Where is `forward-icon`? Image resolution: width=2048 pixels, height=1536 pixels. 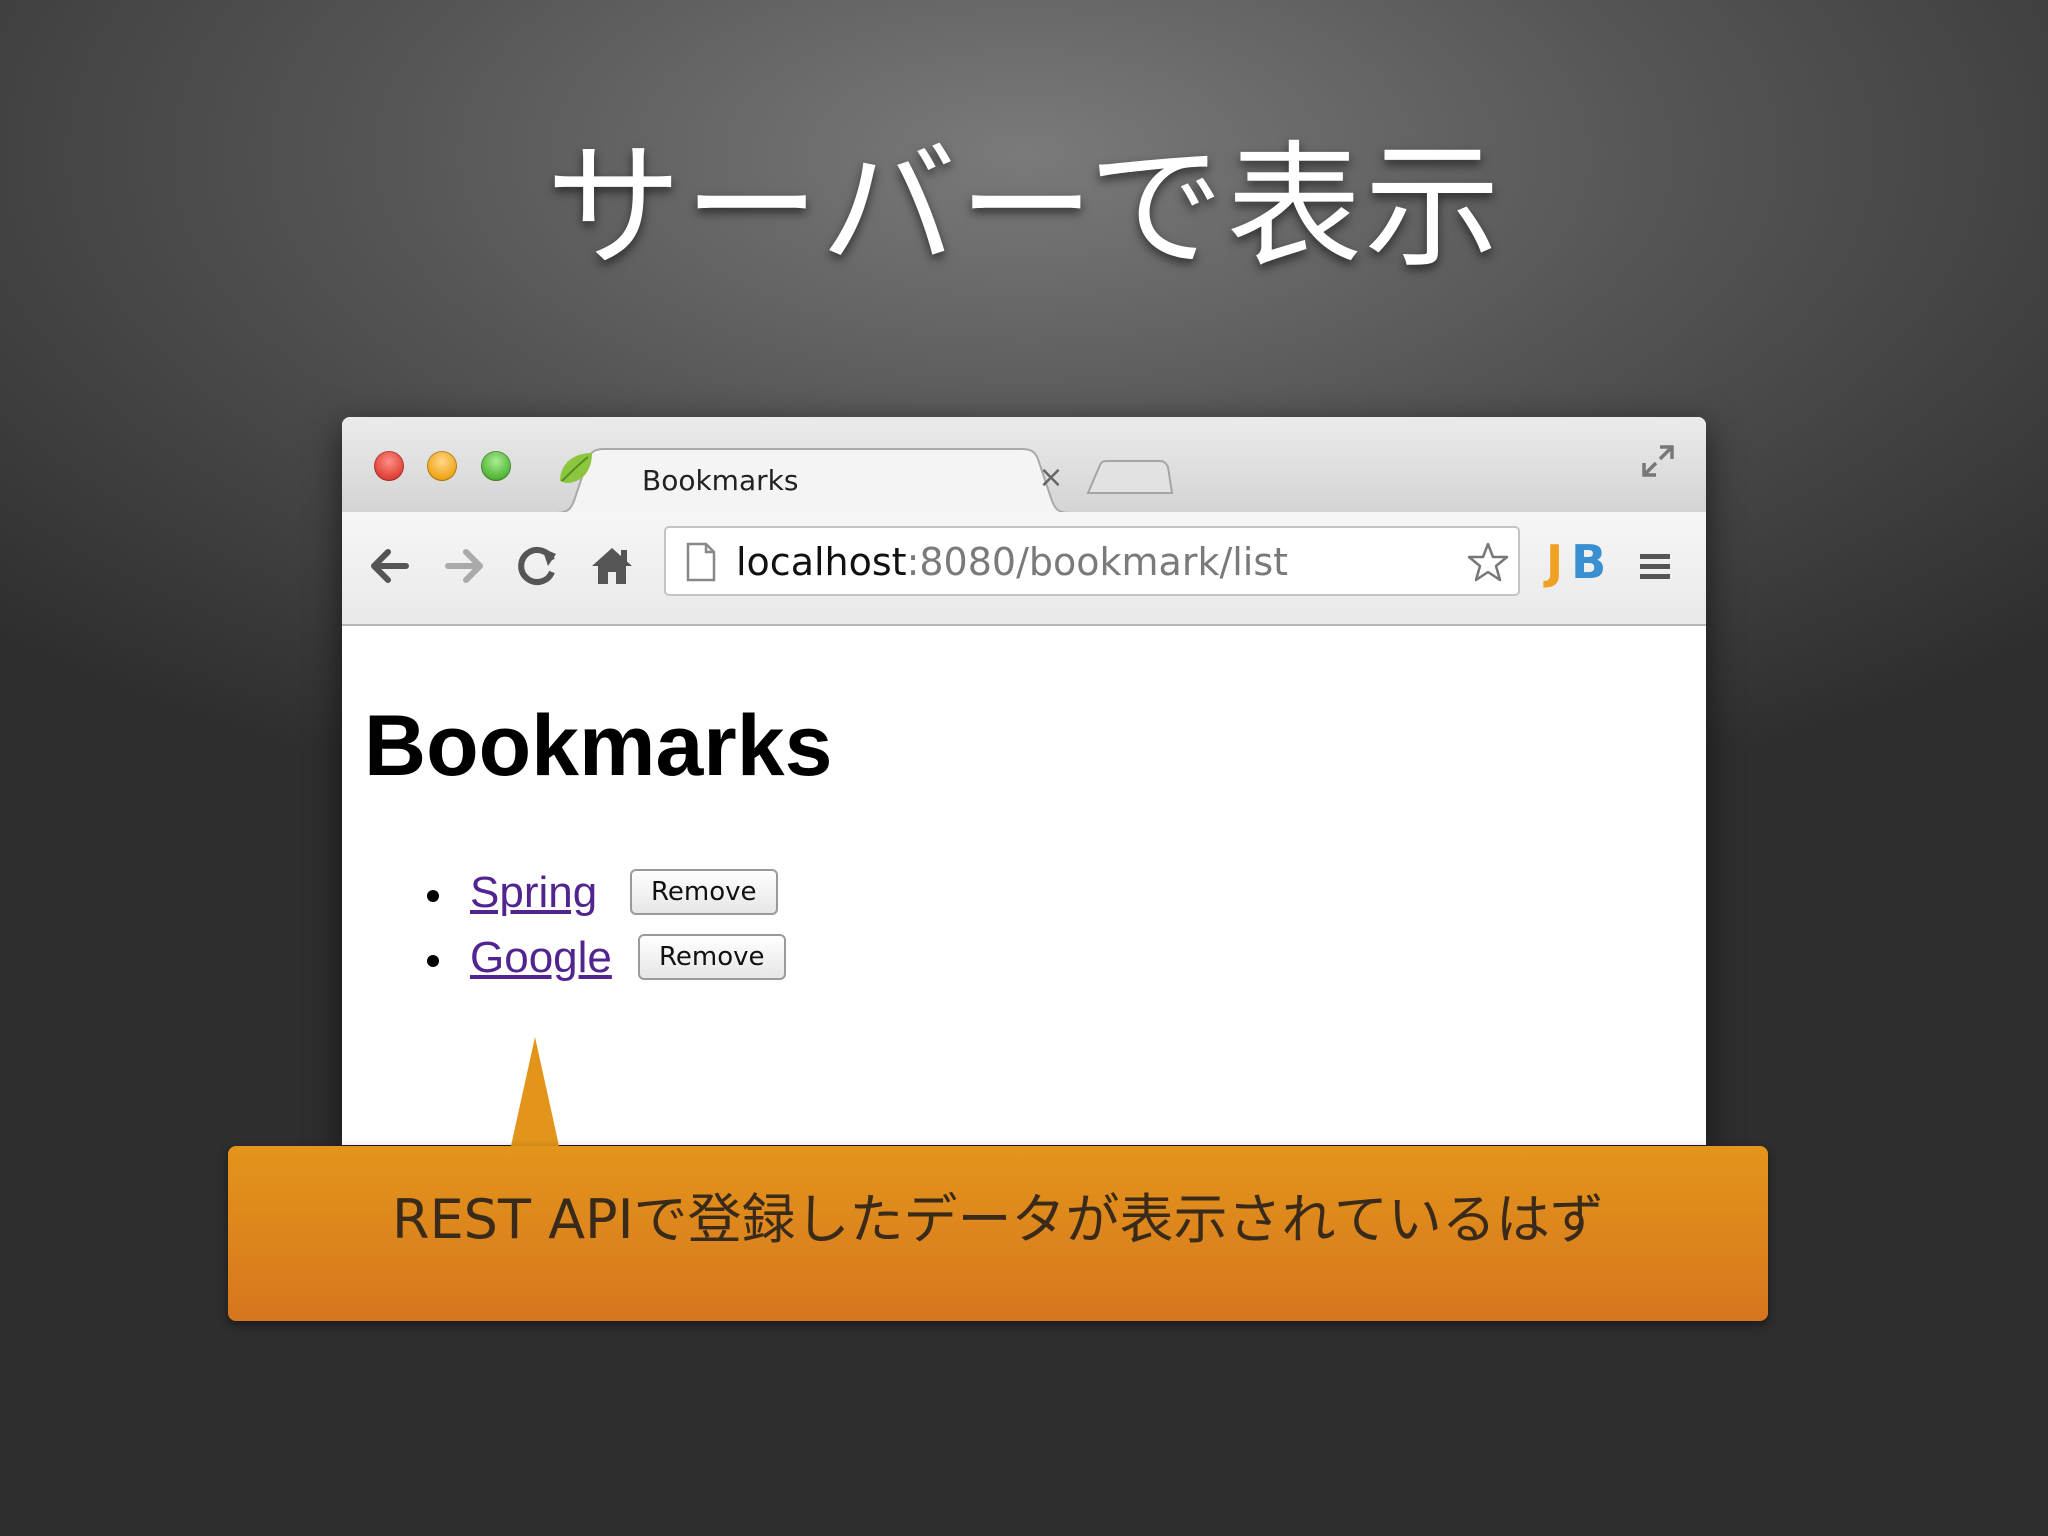
forward-icon is located at coordinates (464, 566).